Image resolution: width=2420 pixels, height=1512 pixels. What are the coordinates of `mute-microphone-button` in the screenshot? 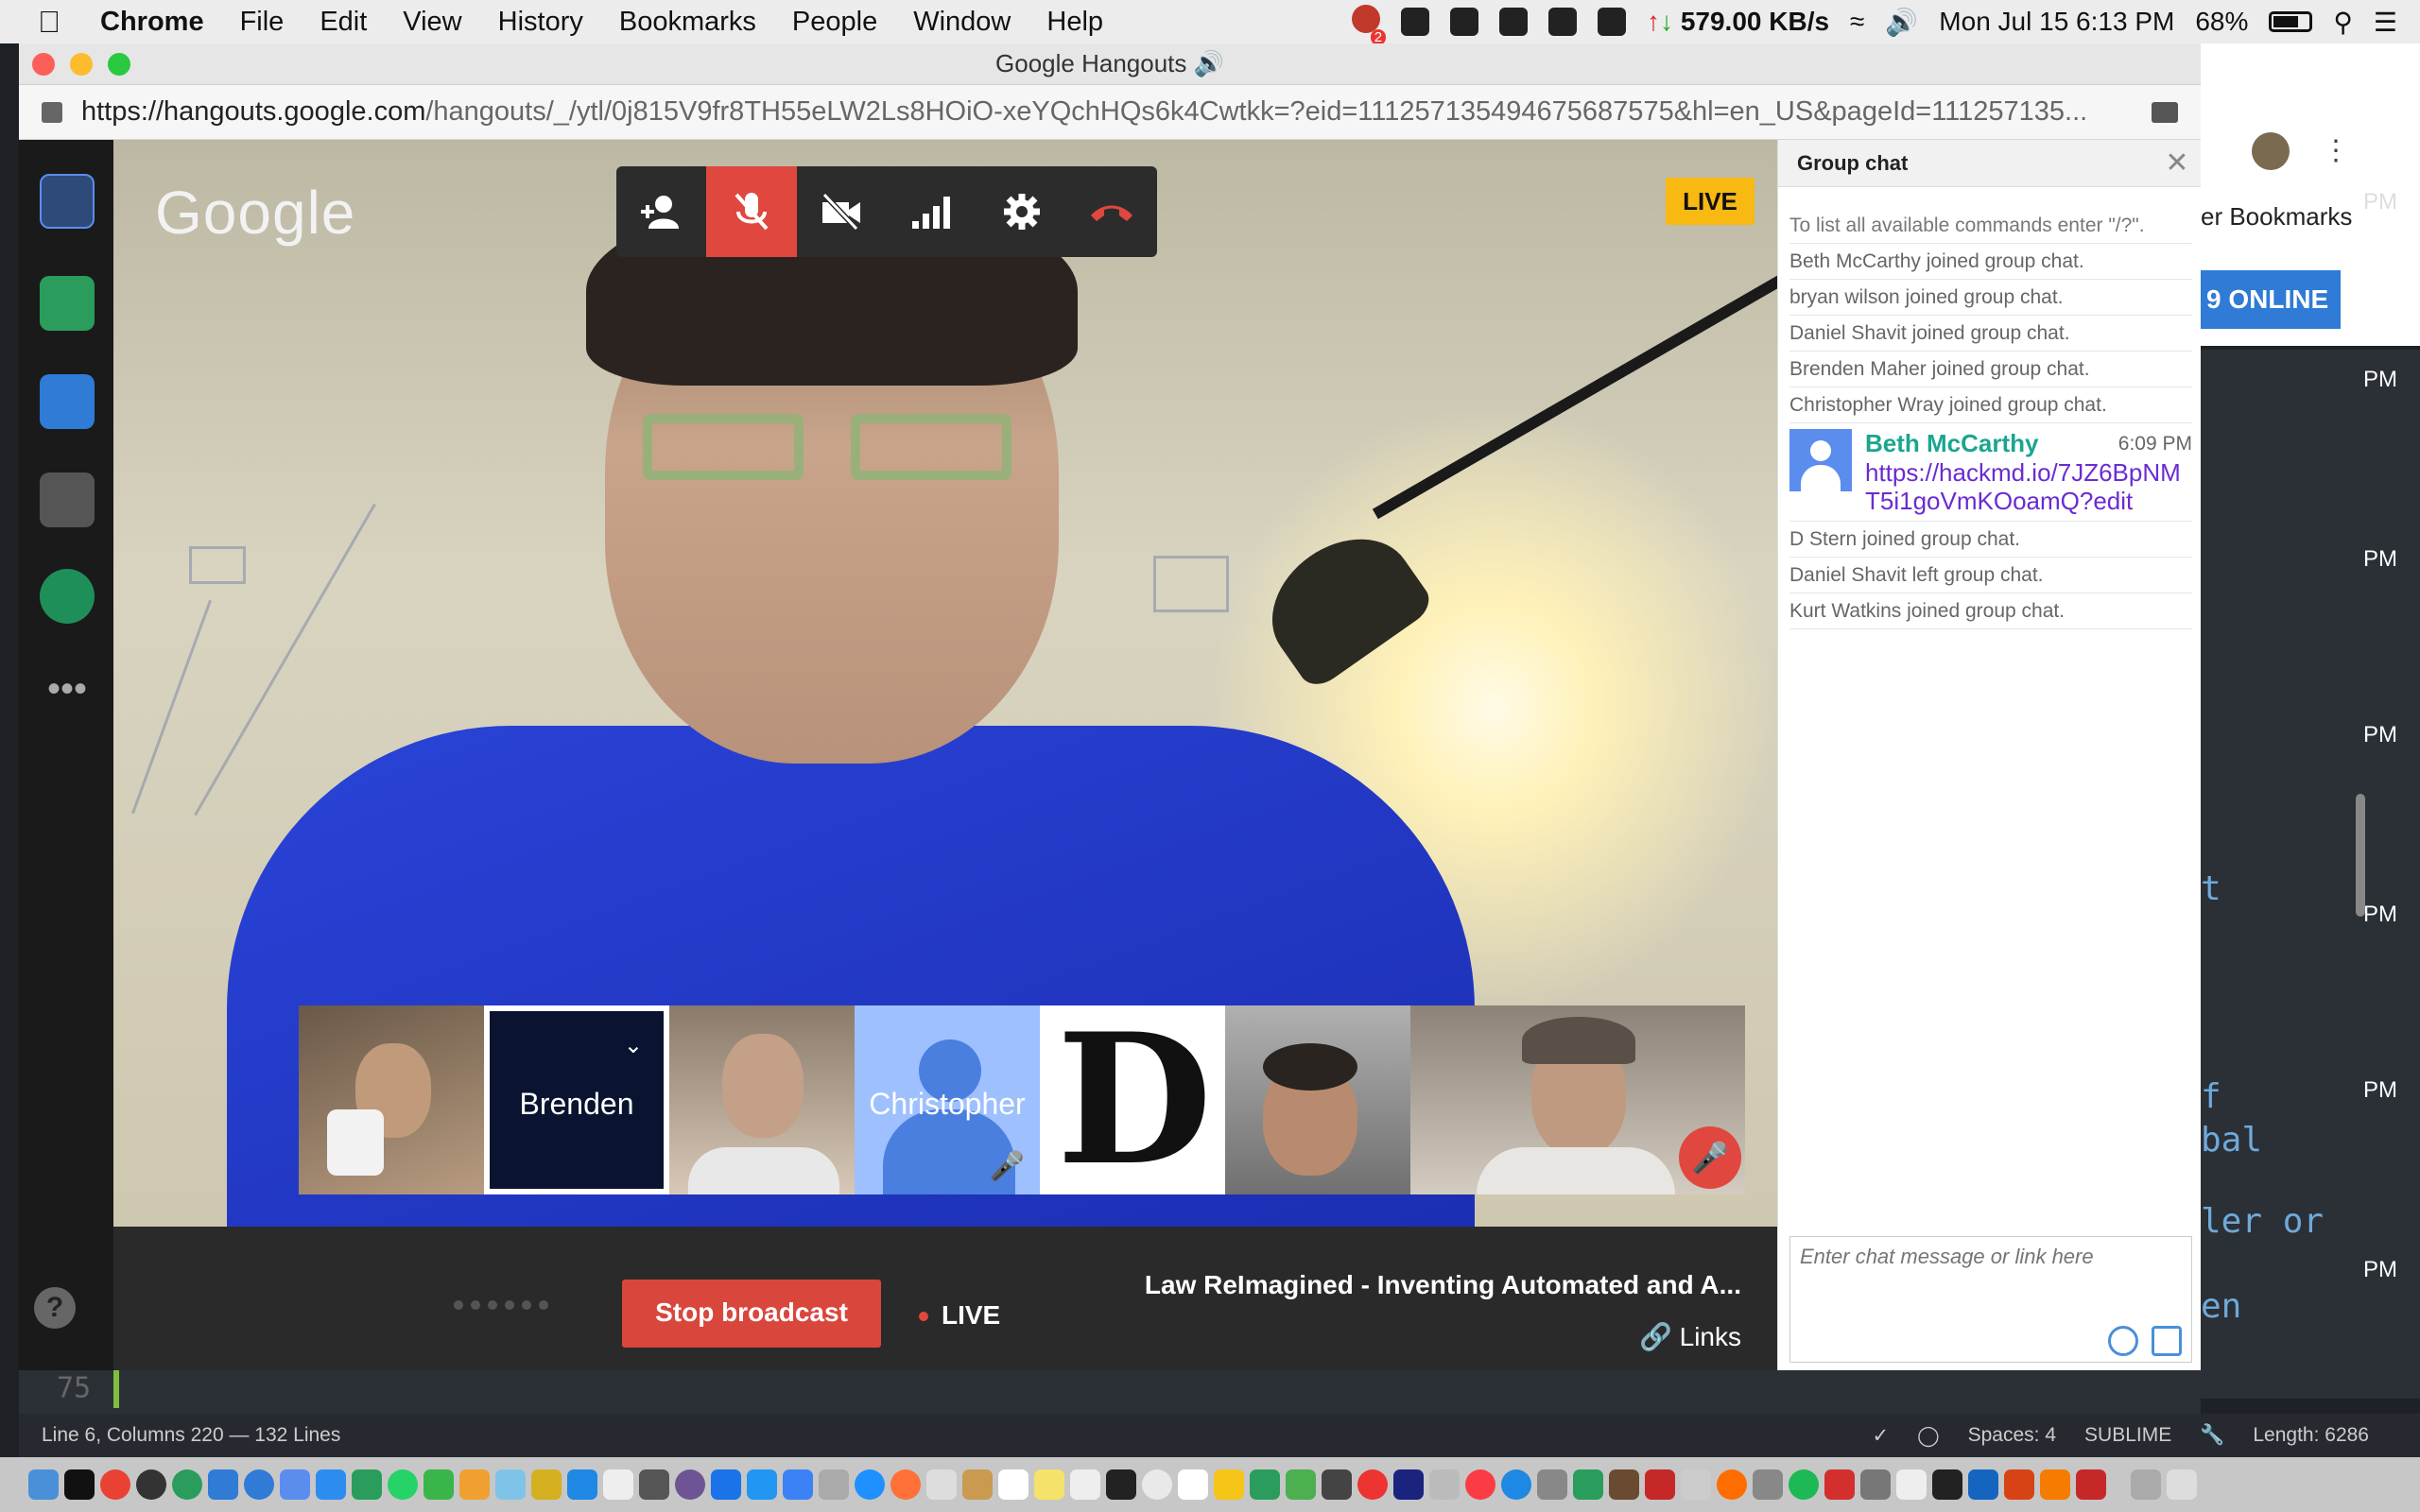 It's located at (751, 211).